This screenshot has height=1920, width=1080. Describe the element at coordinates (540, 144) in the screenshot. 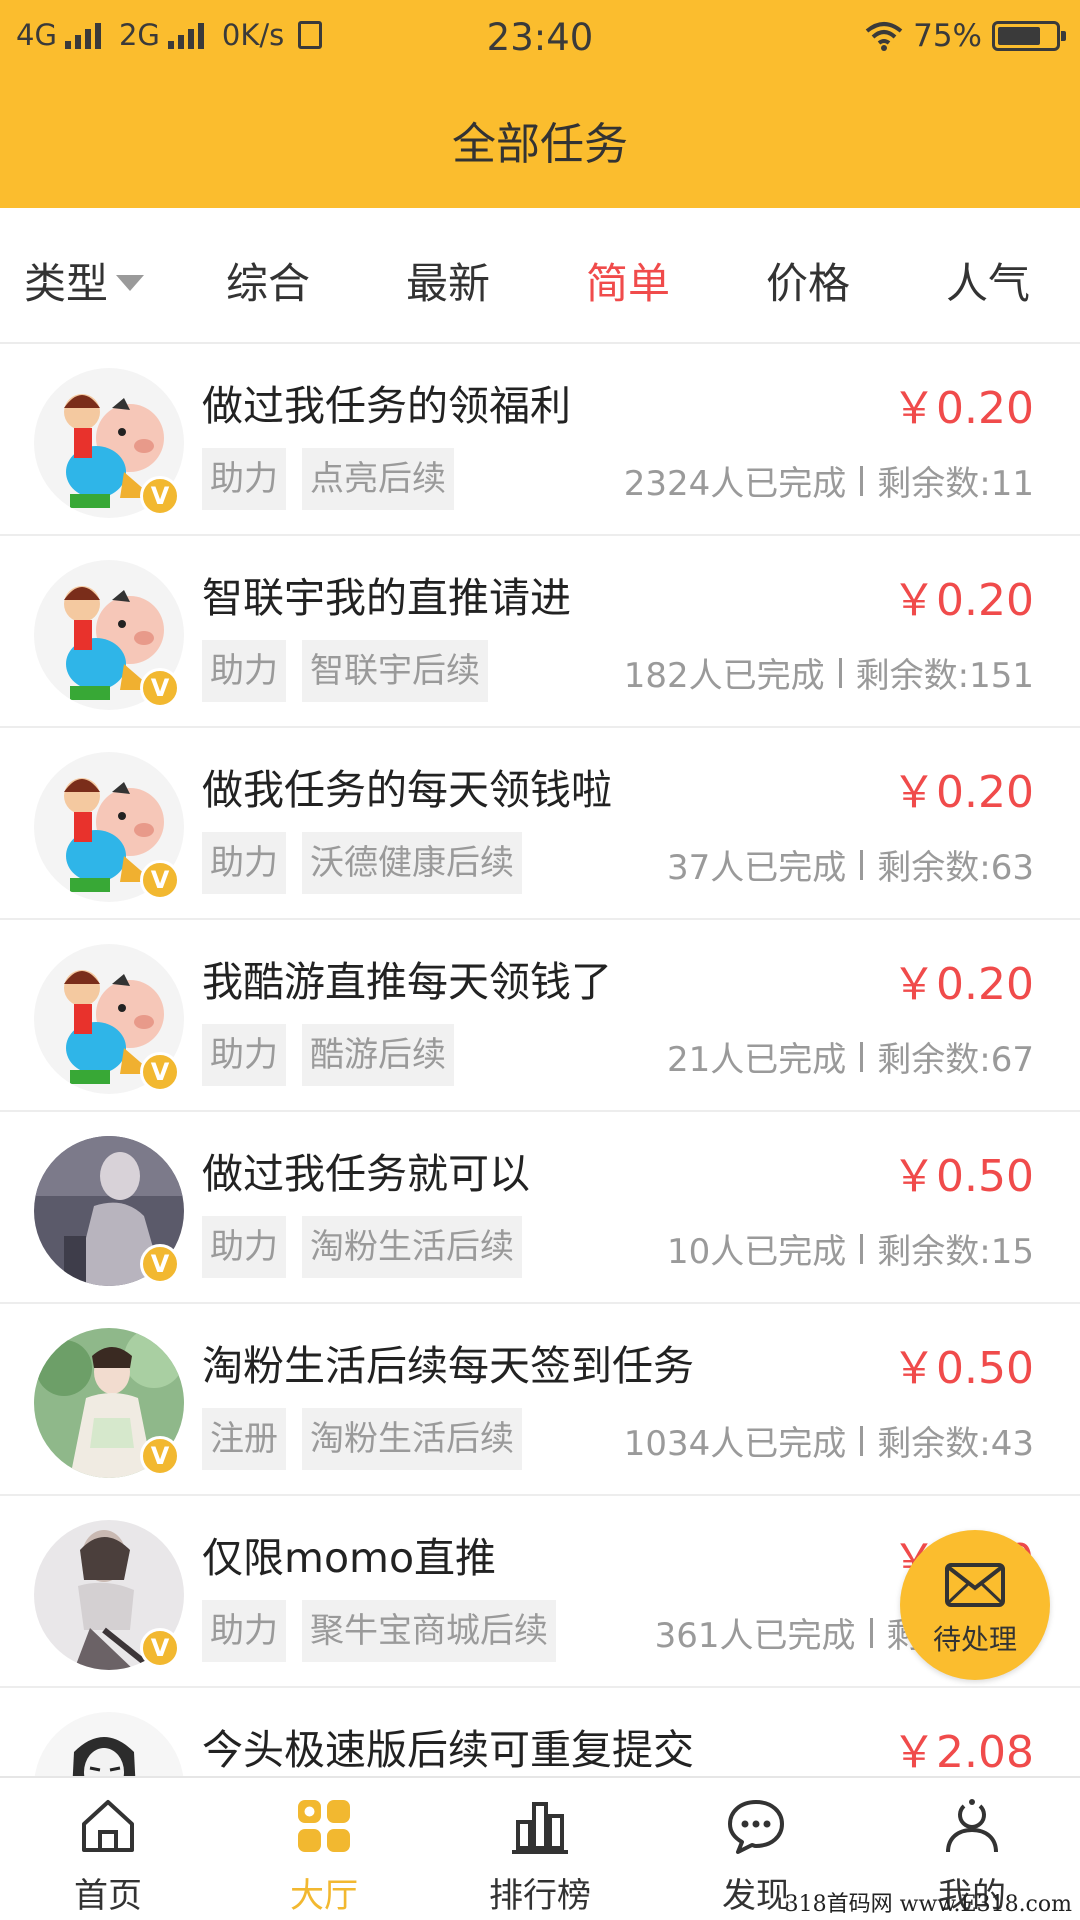

I see `page-title: 全部任务` at that location.